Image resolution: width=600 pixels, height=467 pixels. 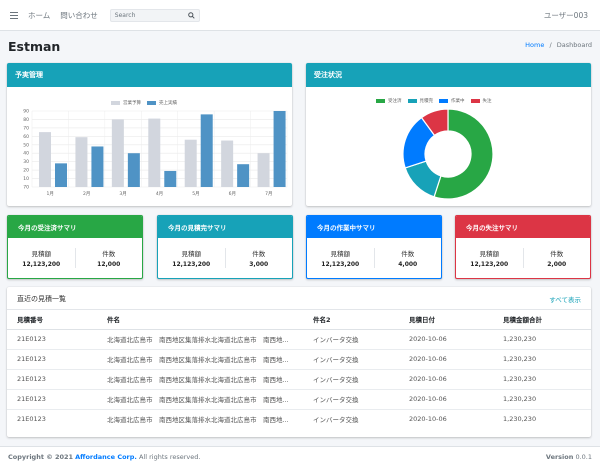 I want to click on y-tick-label: 60, so click(x=26, y=137).